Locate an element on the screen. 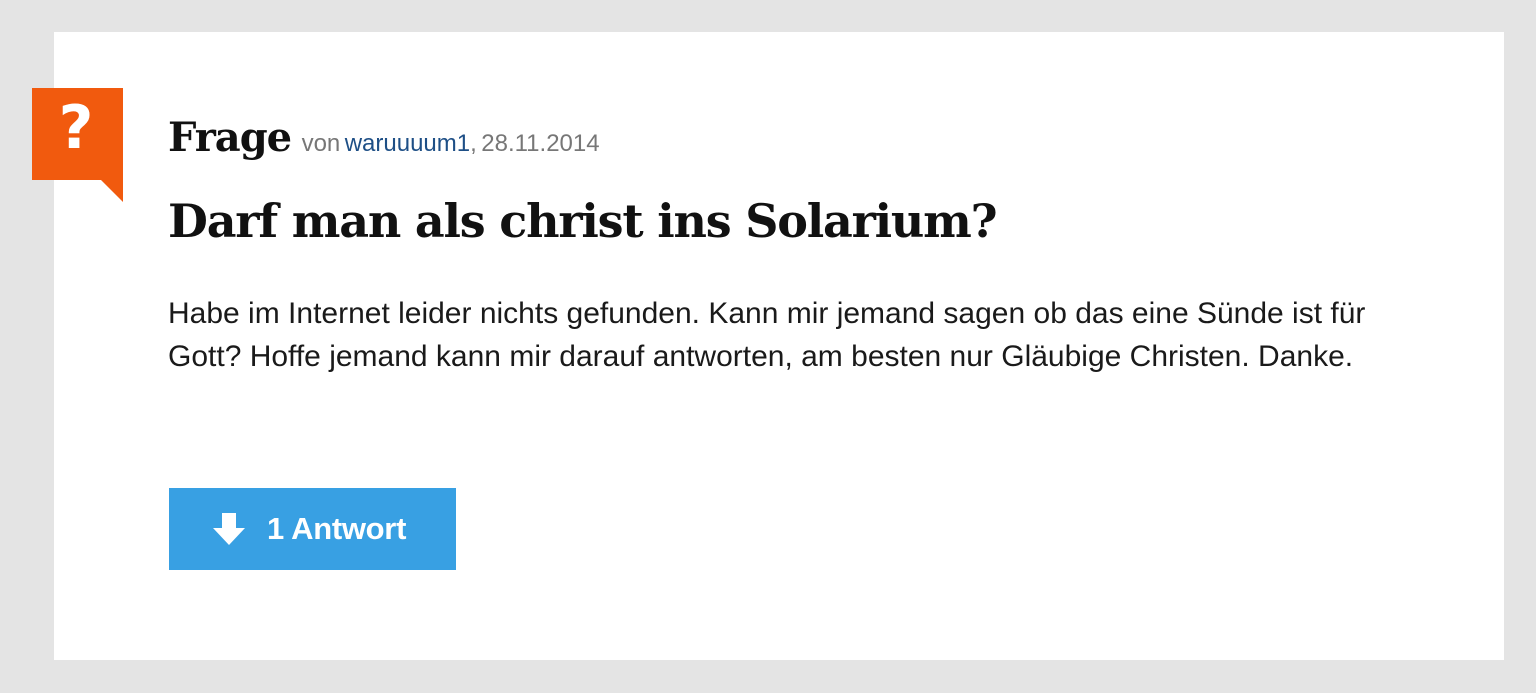 The height and width of the screenshot is (693, 1536). author-link: waruuuum1 is located at coordinates (407, 143).